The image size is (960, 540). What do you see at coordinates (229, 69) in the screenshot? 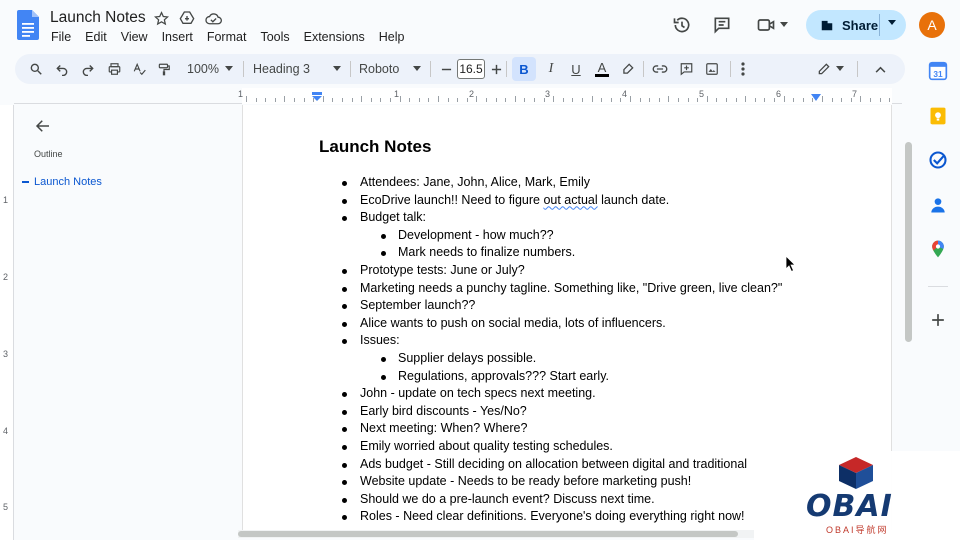
I see `zoom-dropdown-icon` at bounding box center [229, 69].